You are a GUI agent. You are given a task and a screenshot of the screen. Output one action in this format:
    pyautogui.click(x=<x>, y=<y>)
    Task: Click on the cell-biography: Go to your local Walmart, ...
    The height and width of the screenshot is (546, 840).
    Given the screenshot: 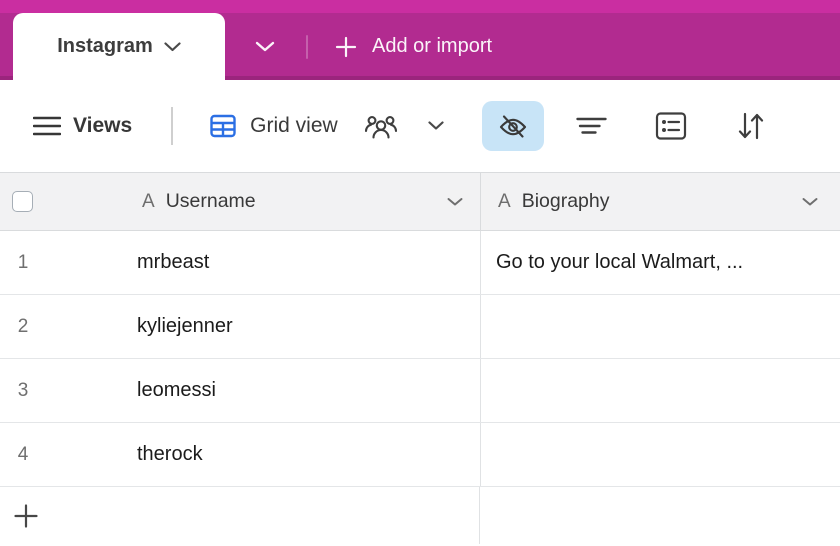 What is the action you would take?
    pyautogui.click(x=660, y=262)
    